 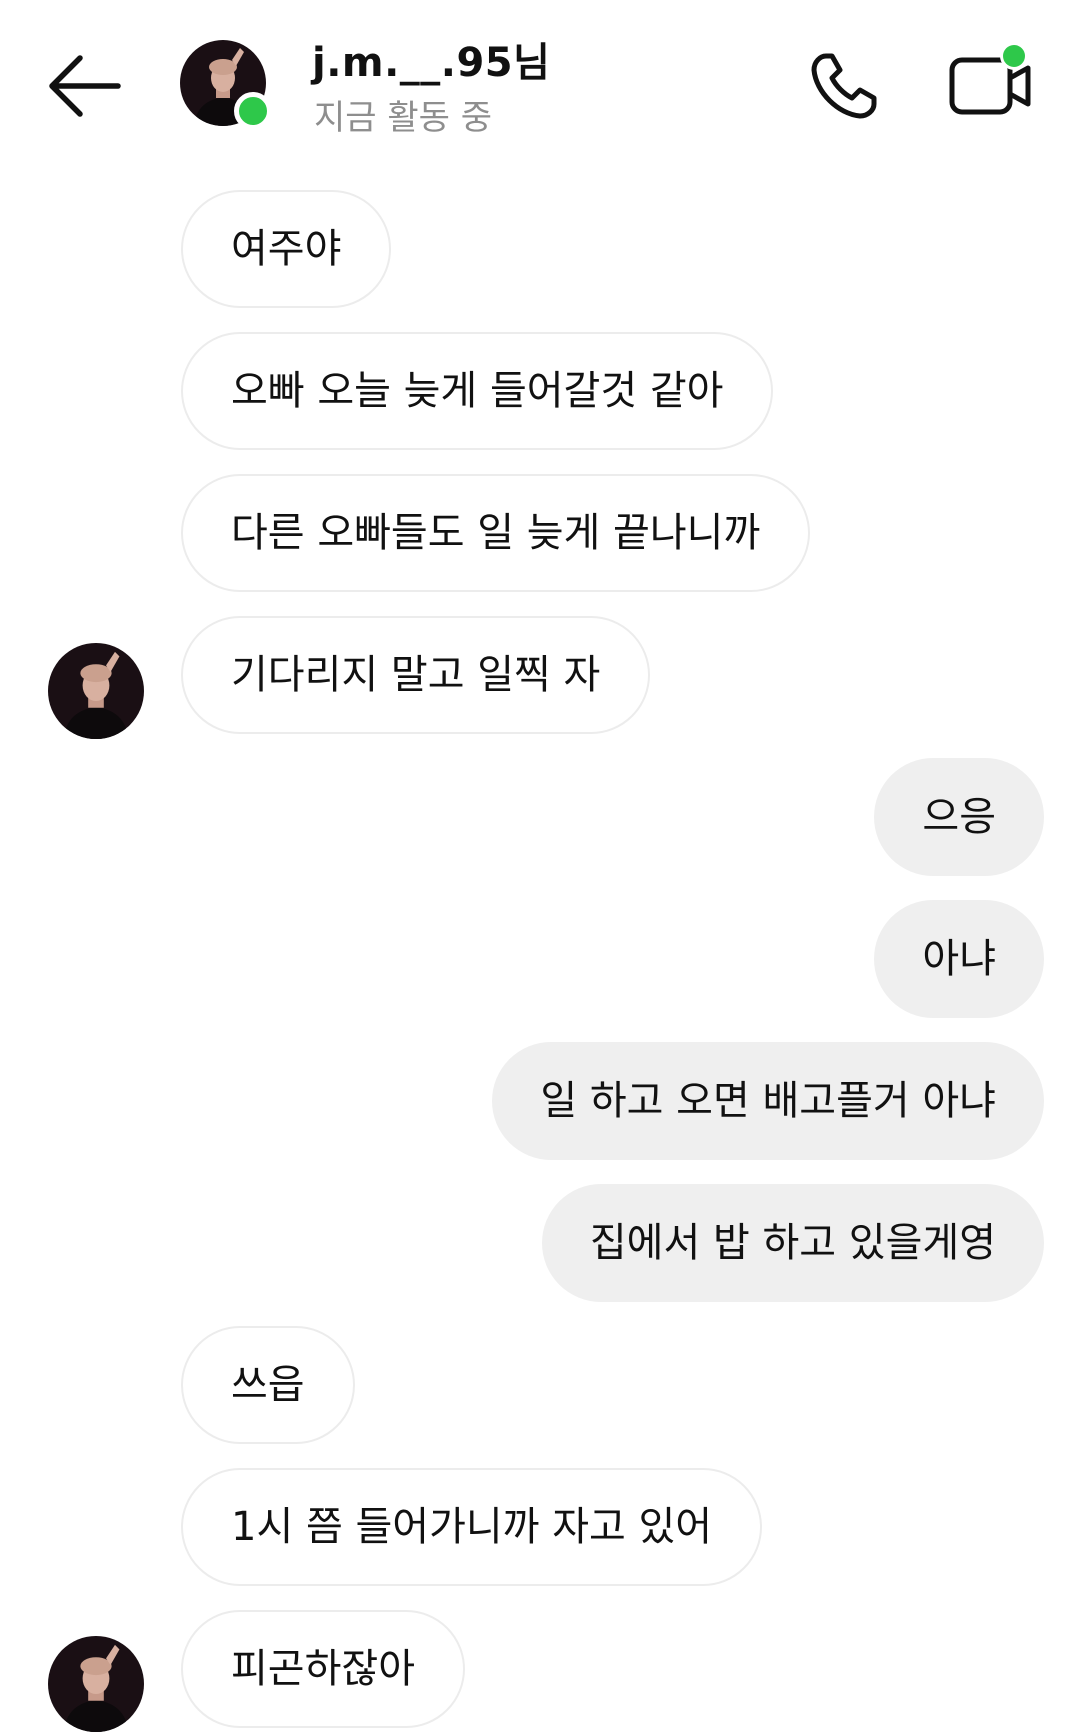 I want to click on voice-call-button, so click(x=845, y=85).